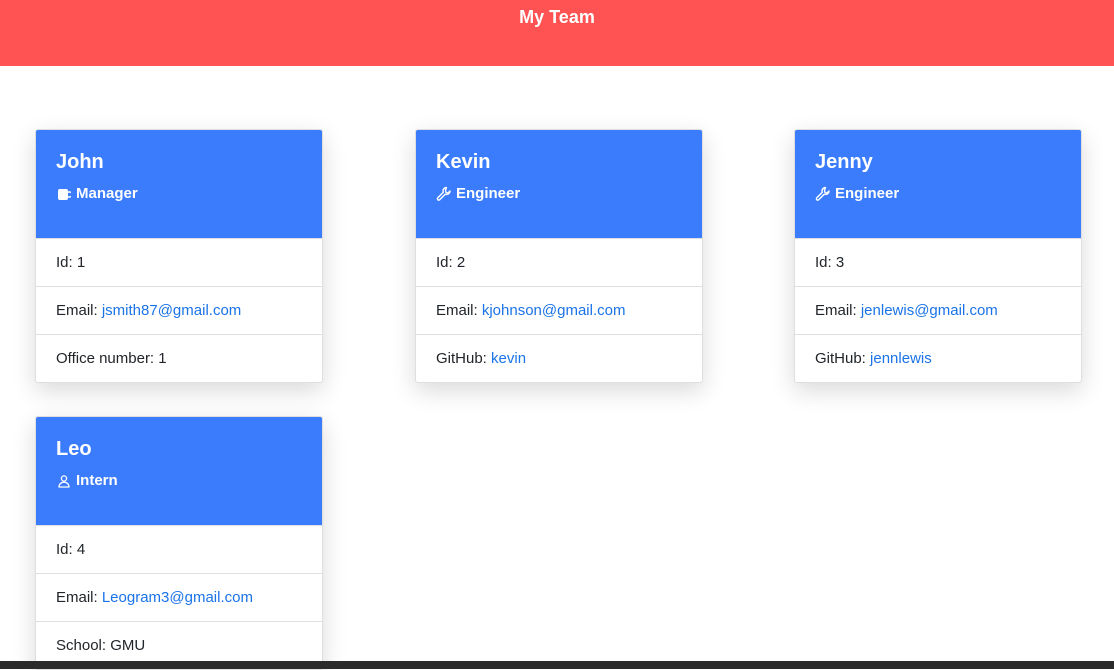  I want to click on page-header: My Team, so click(557, 33).